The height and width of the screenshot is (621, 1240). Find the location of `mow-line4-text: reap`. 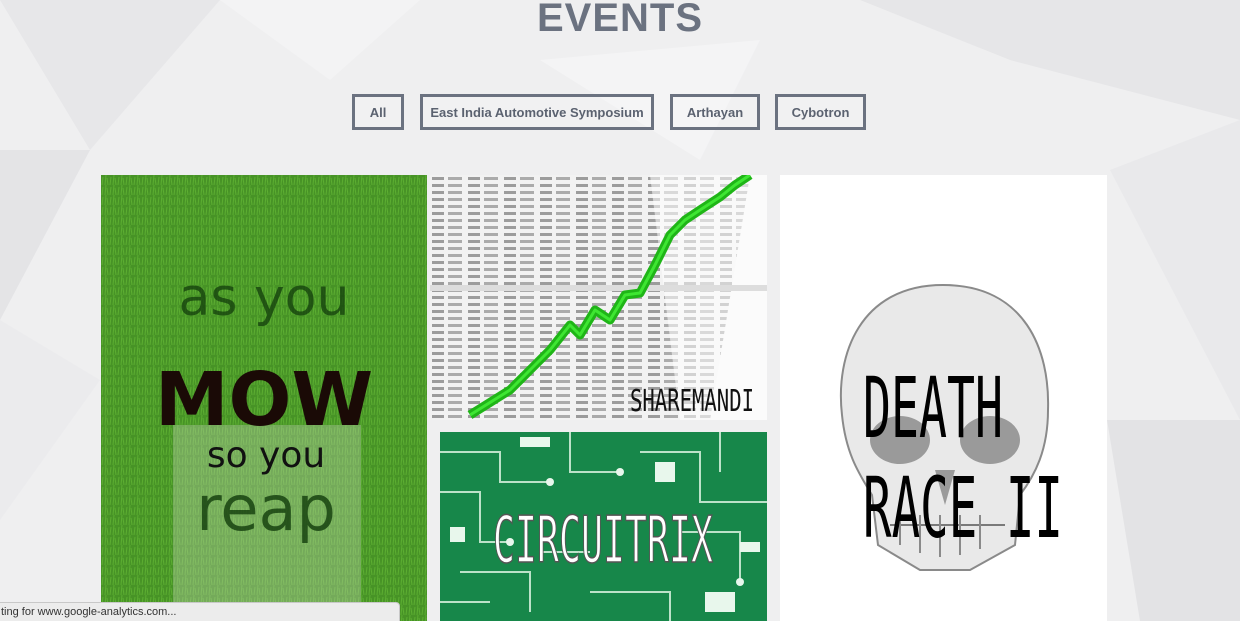

mow-line4-text: reap is located at coordinates (266, 508).